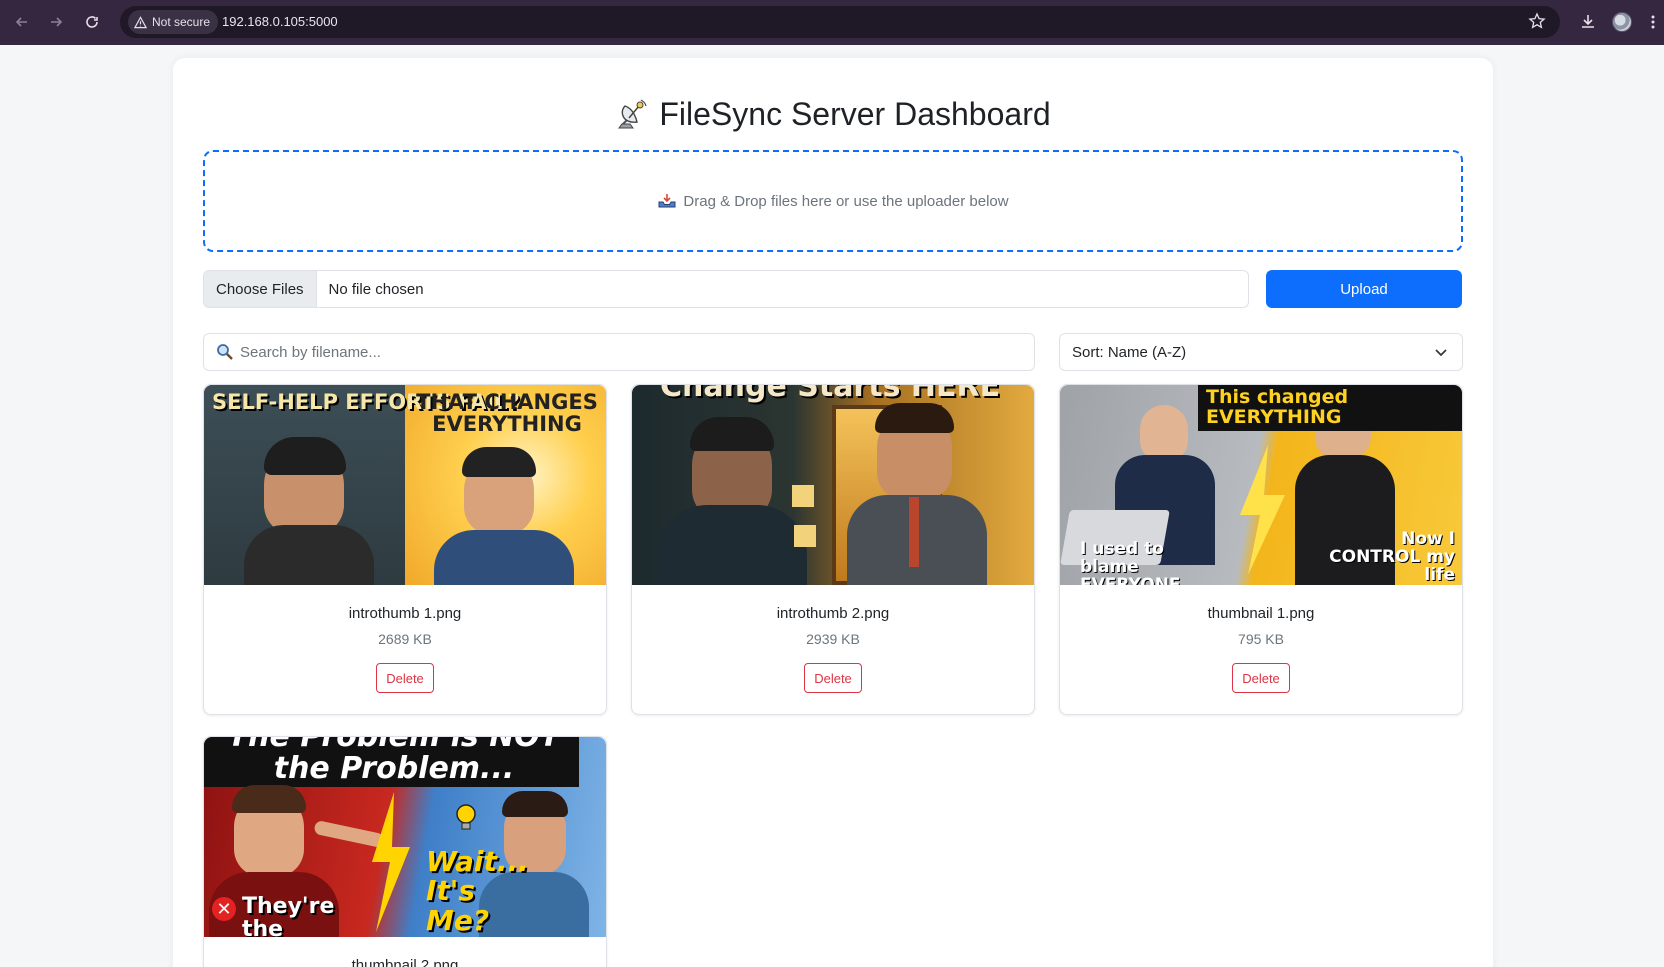 The width and height of the screenshot is (1664, 967). I want to click on page-title: FileSync Server Dashboard, so click(833, 114).